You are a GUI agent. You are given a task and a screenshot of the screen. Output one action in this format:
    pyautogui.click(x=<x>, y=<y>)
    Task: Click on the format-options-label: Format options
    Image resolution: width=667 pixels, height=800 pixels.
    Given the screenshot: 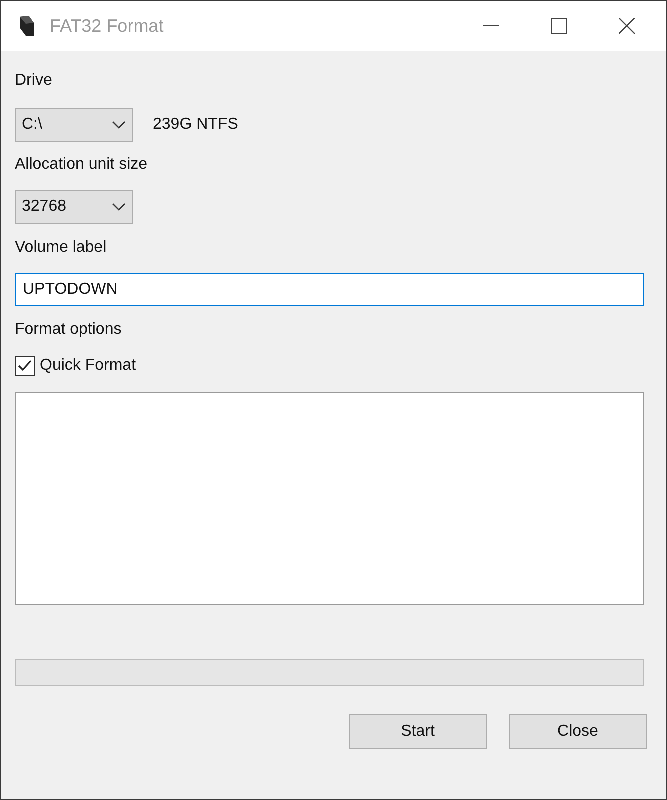 What is the action you would take?
    pyautogui.click(x=69, y=330)
    